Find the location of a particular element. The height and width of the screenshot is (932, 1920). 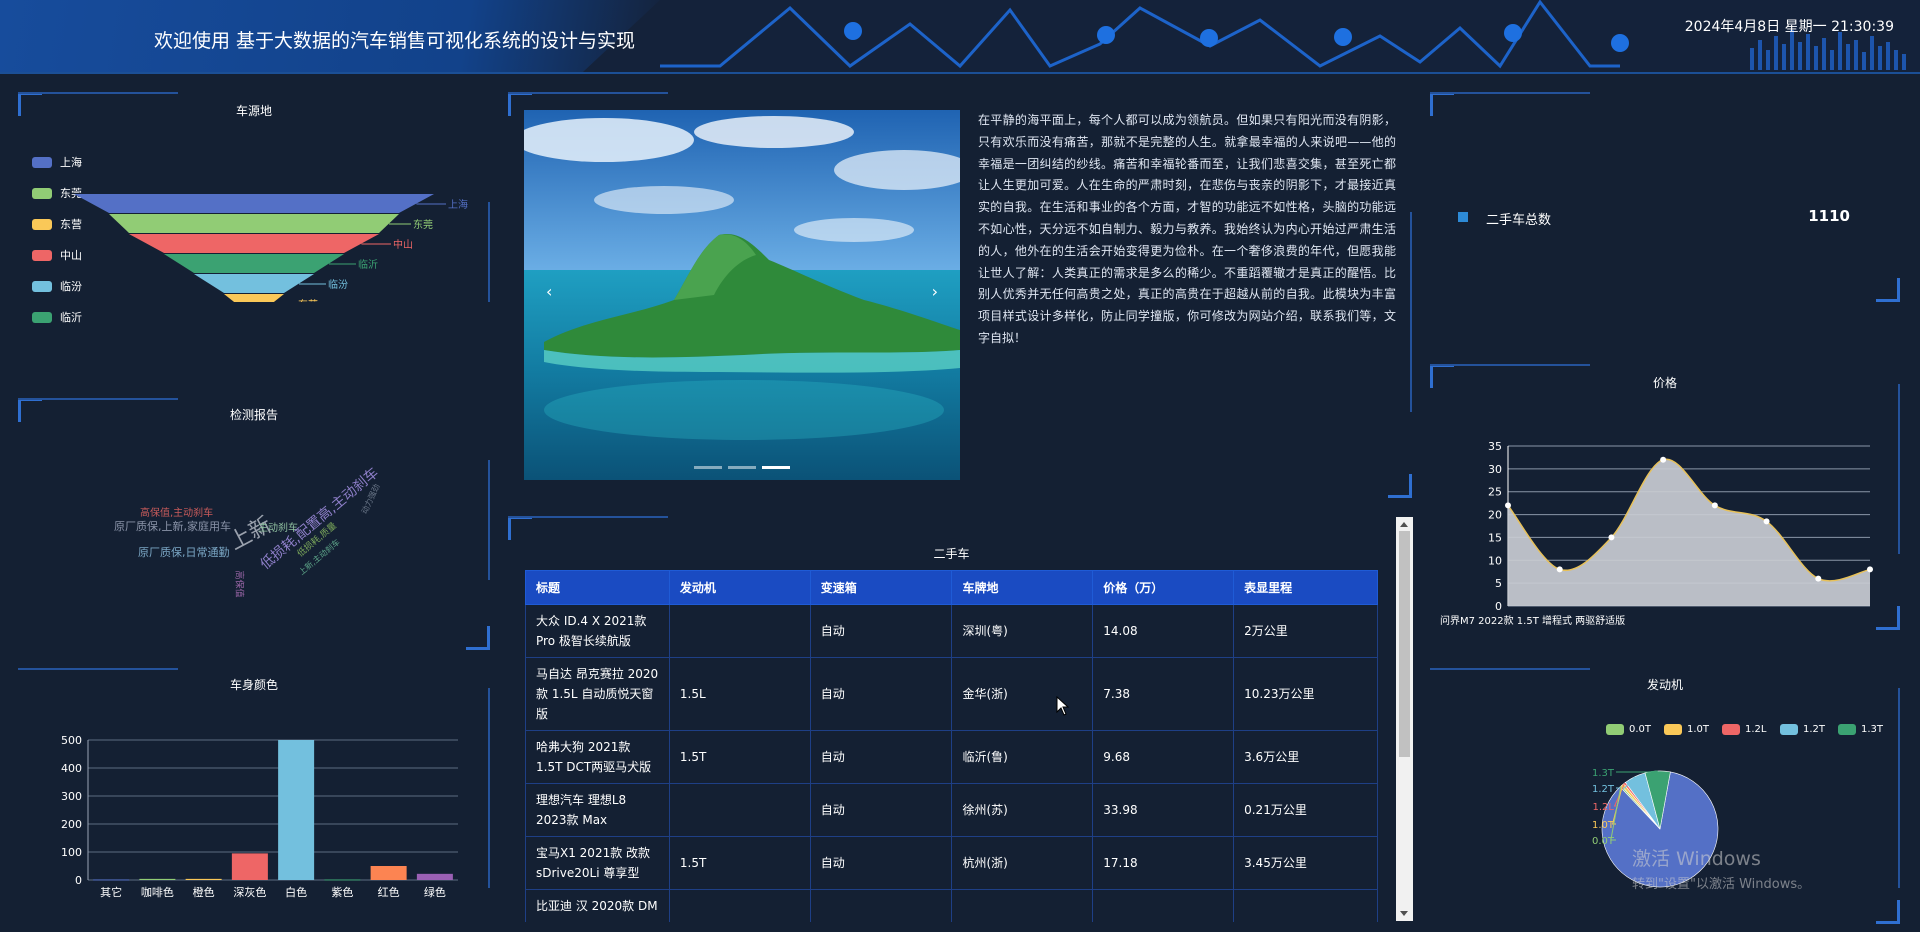

table-header-cell: 车牌地 is located at coordinates (1022, 587).